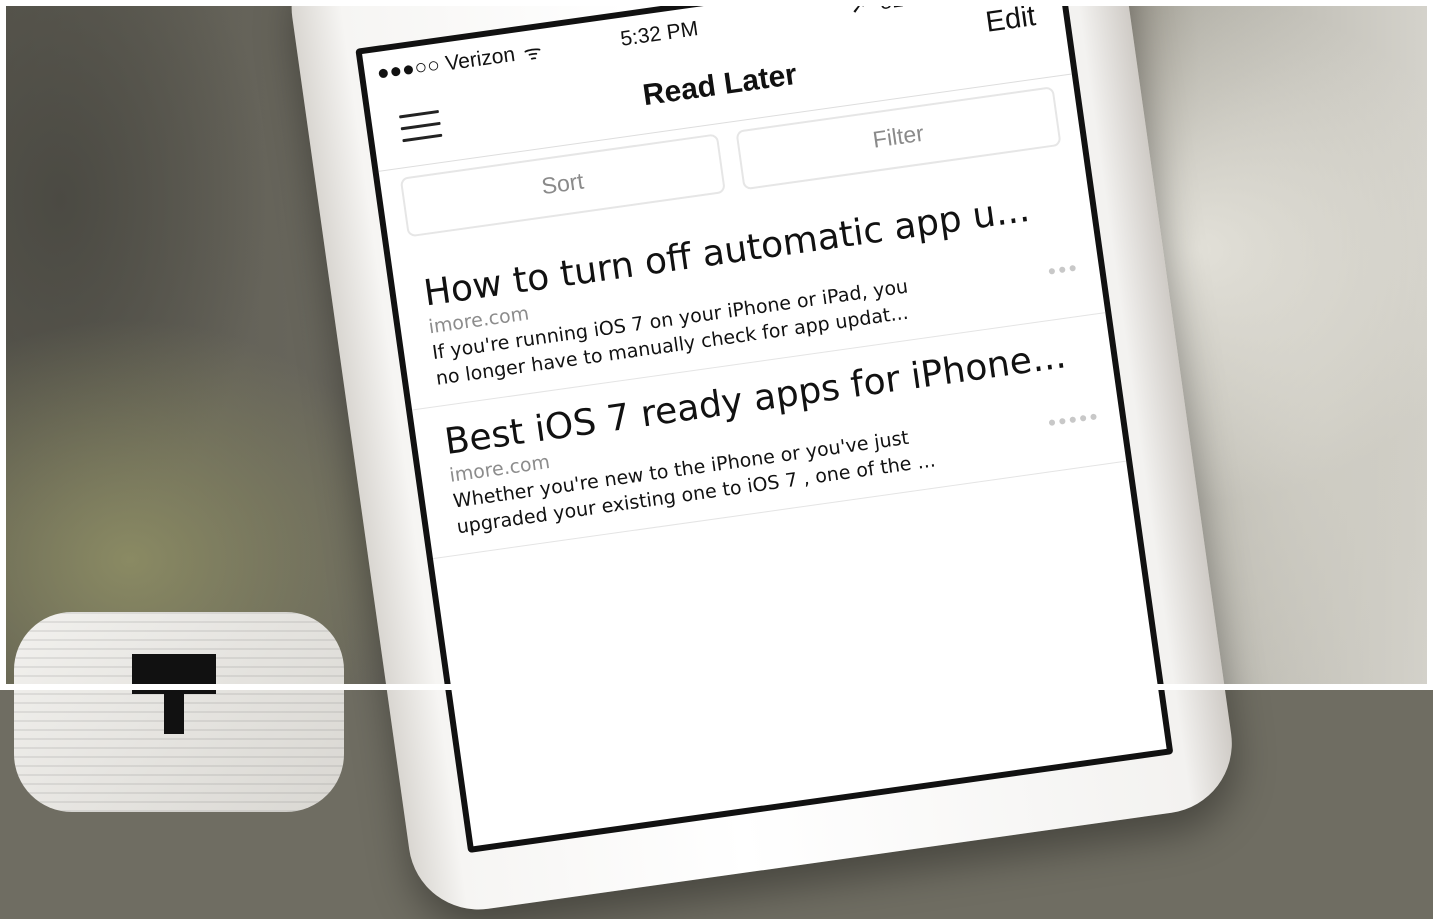 The image size is (1433, 919). What do you see at coordinates (858, 9) in the screenshot?
I see `location-arrow-icon: ➚` at bounding box center [858, 9].